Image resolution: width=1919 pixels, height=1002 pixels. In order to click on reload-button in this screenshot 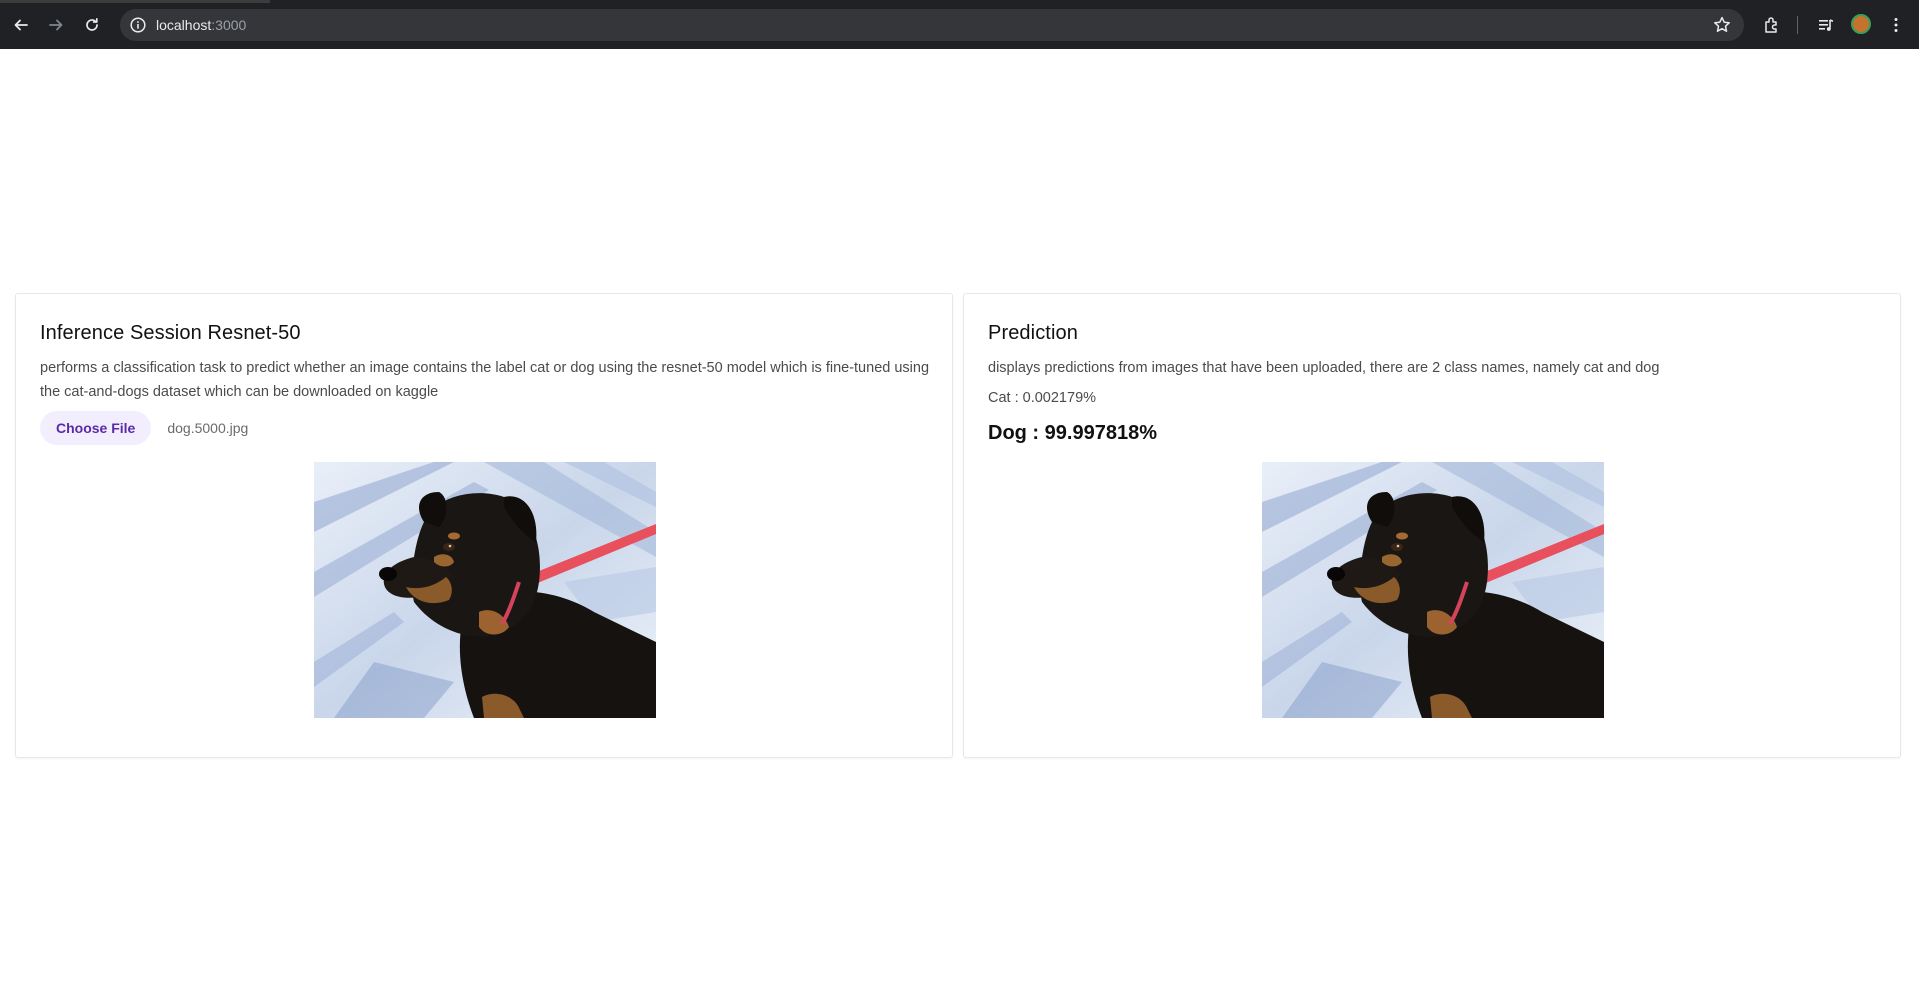, I will do `click(92, 25)`.